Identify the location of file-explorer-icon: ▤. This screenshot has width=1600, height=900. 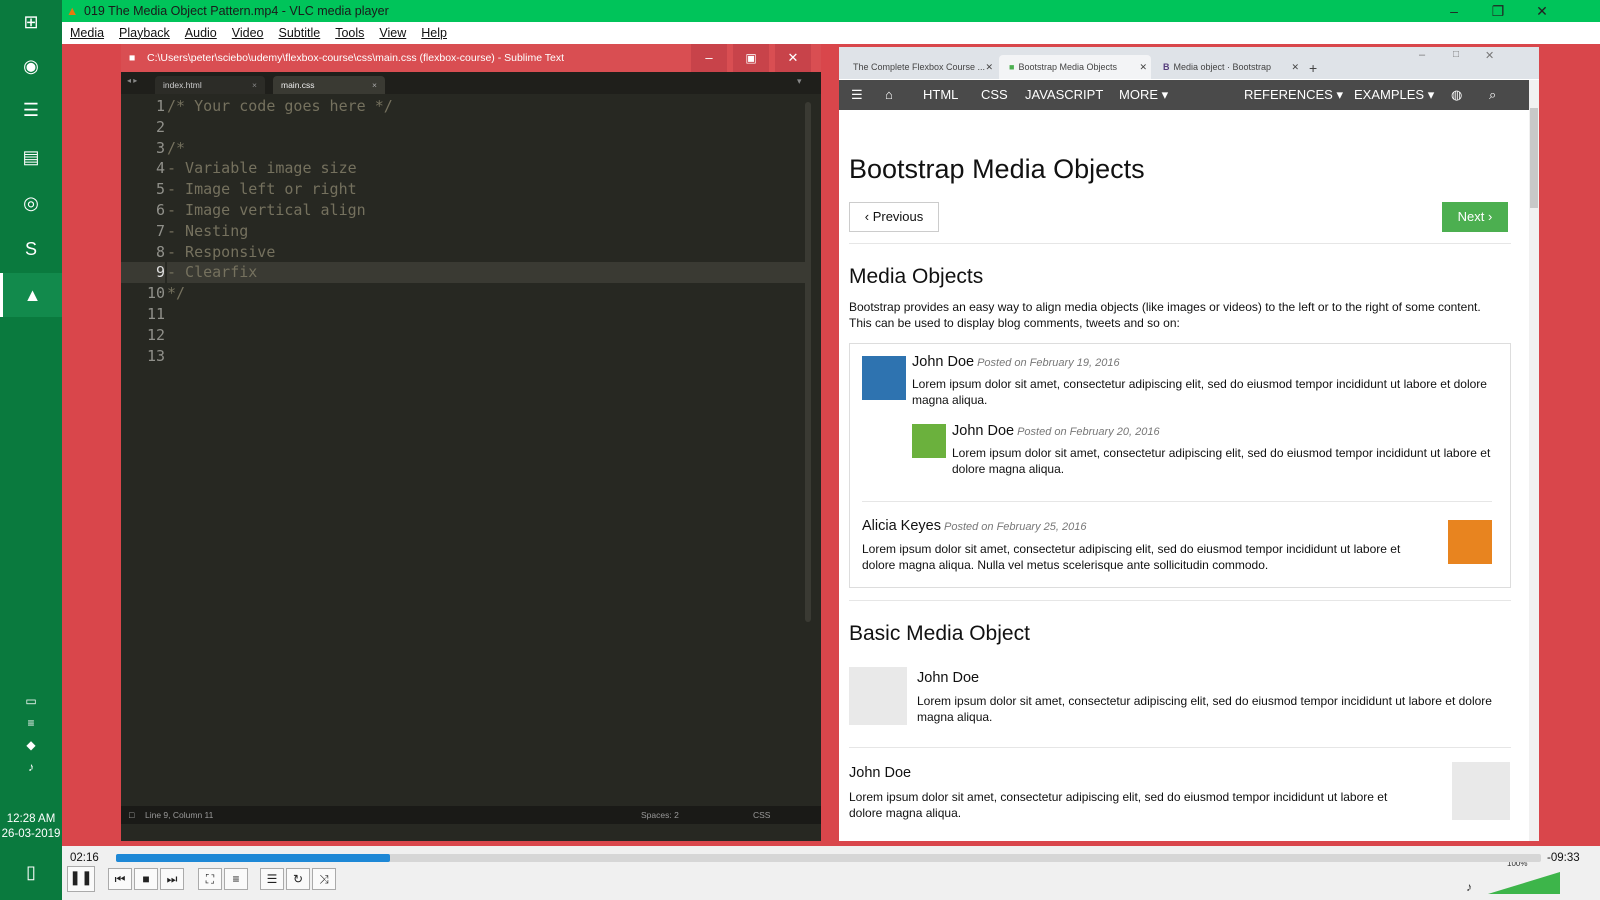
(31, 157).